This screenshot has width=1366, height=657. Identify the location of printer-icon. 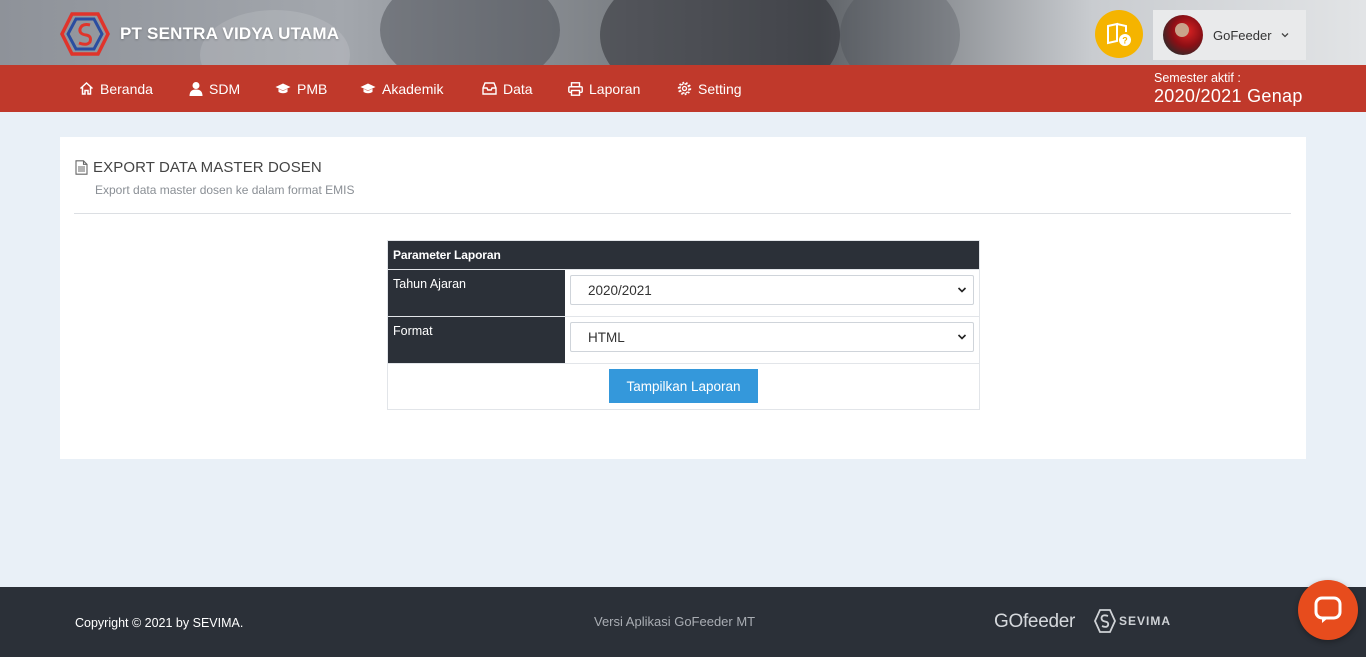
(575, 88).